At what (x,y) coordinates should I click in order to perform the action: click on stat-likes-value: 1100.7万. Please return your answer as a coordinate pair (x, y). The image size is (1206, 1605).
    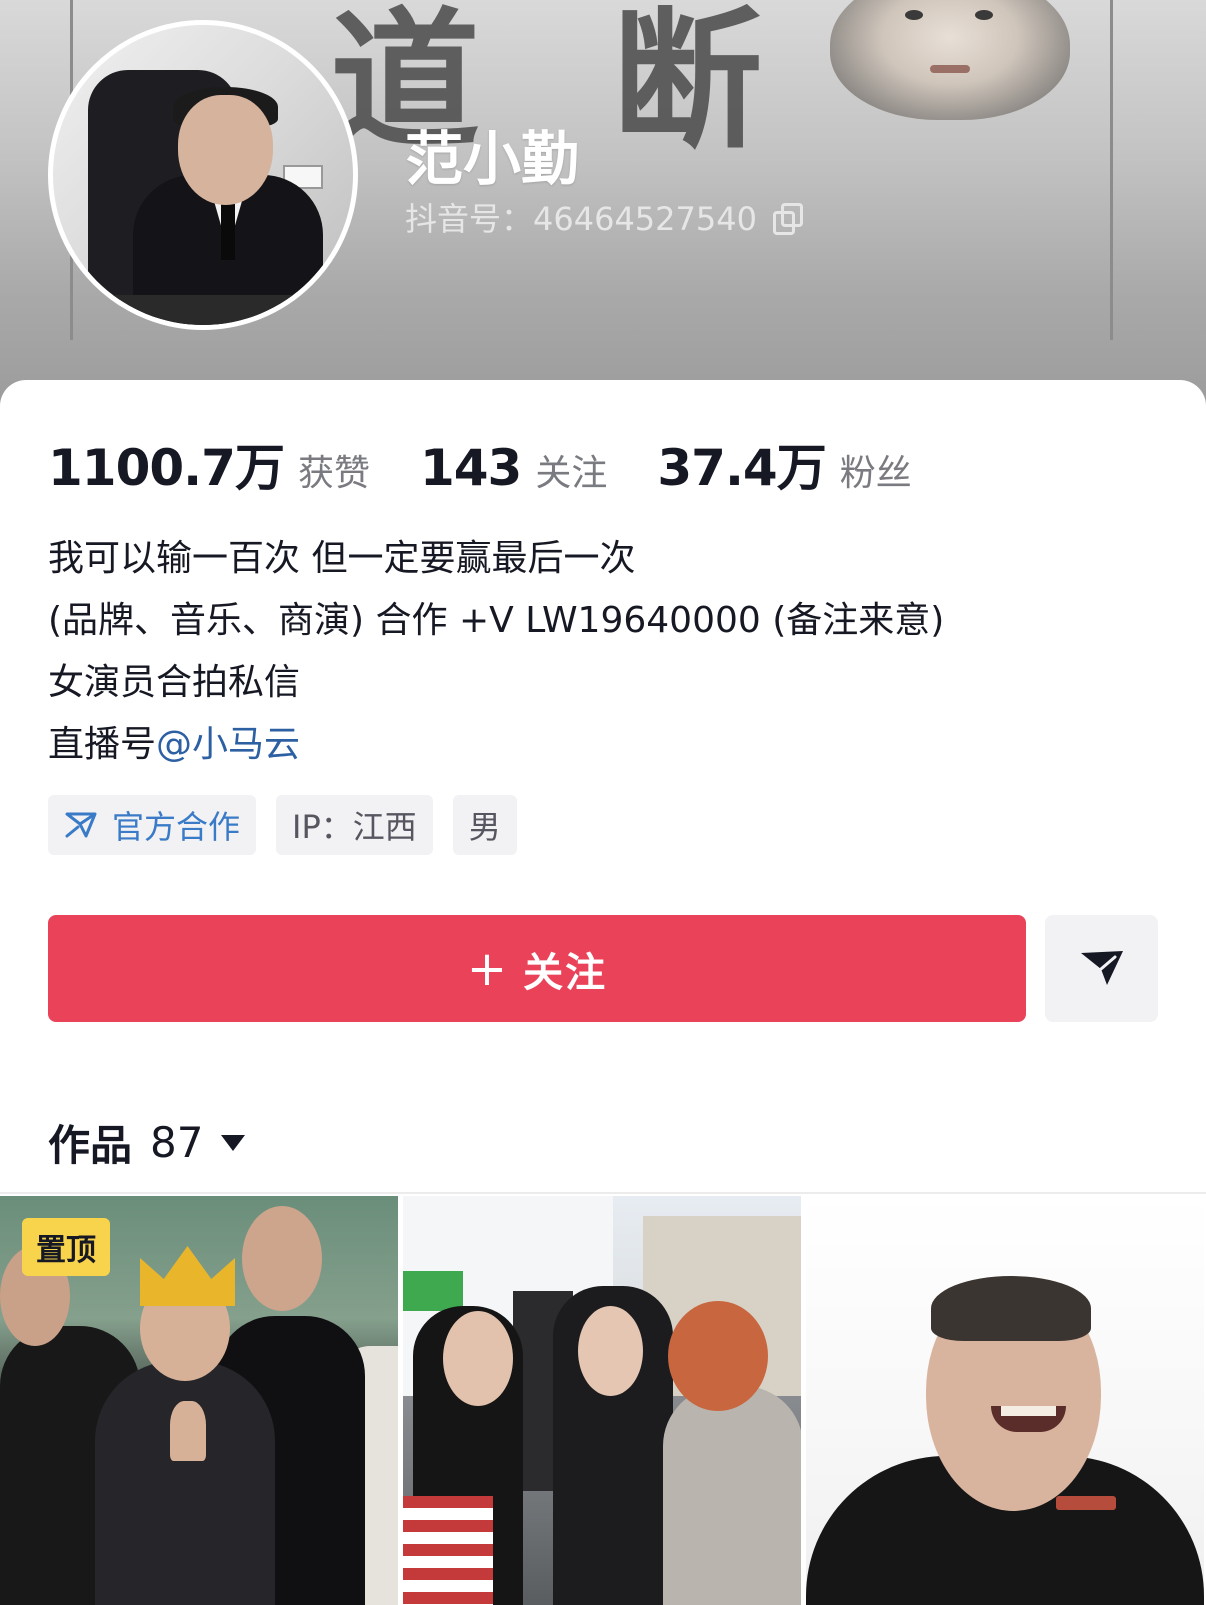
    Looking at the image, I should click on (166, 468).